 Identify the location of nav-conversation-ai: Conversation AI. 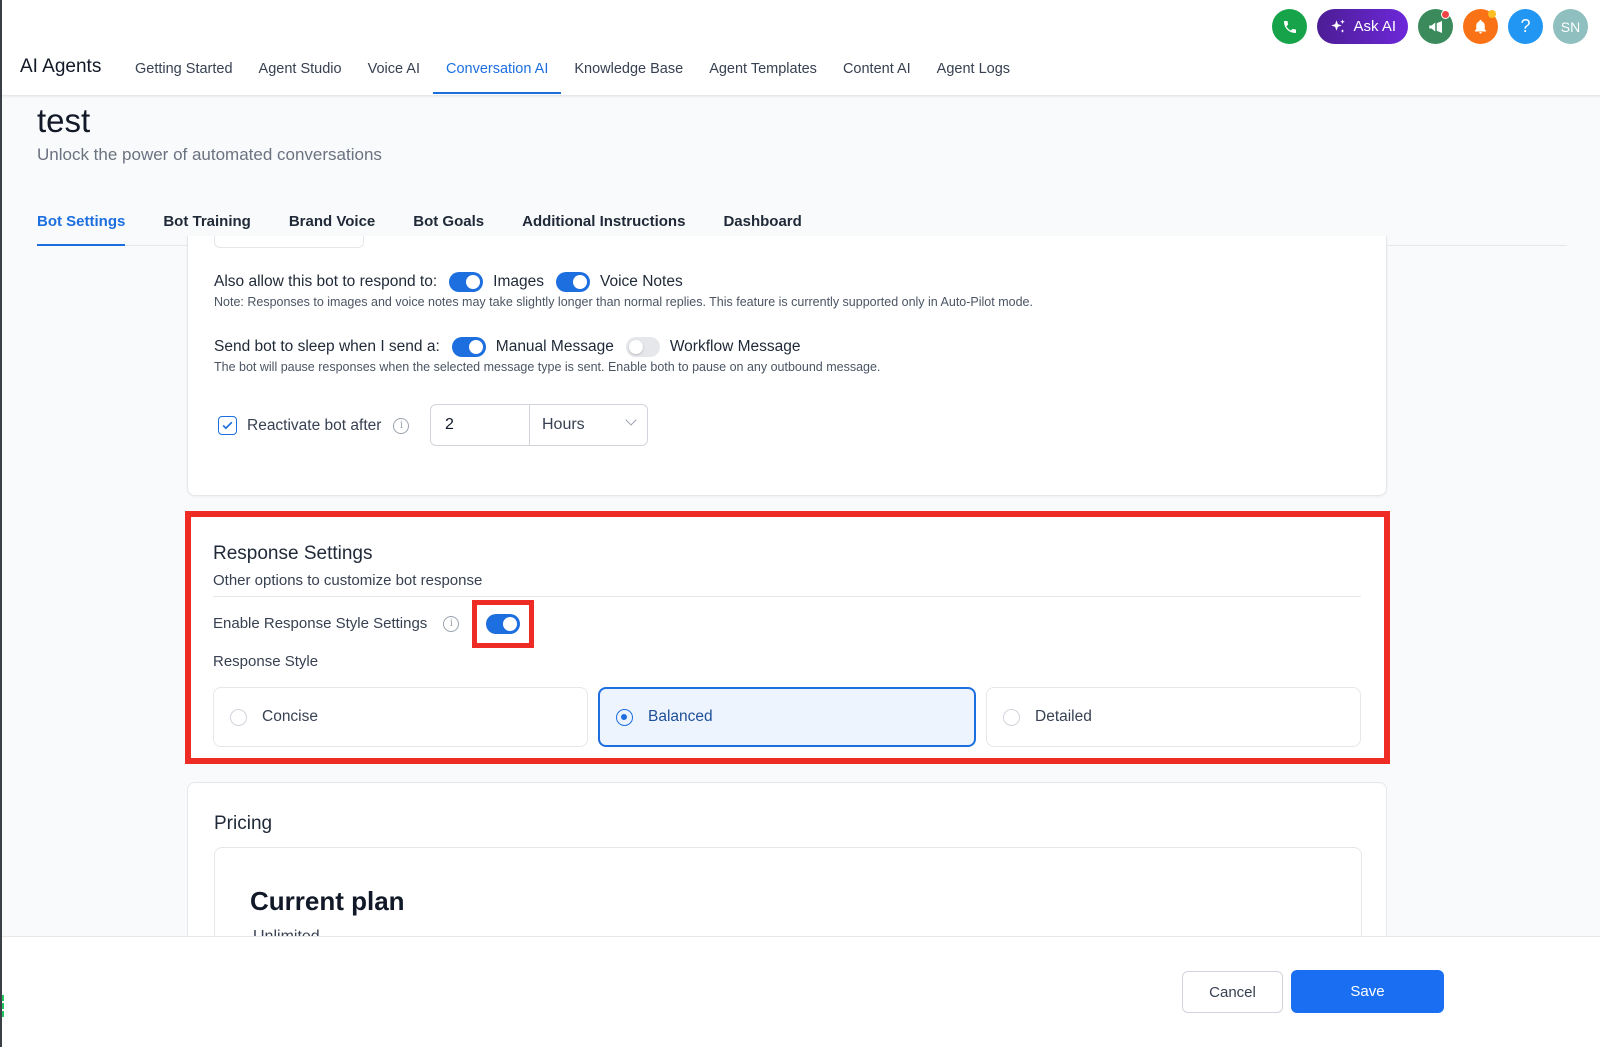
(497, 71).